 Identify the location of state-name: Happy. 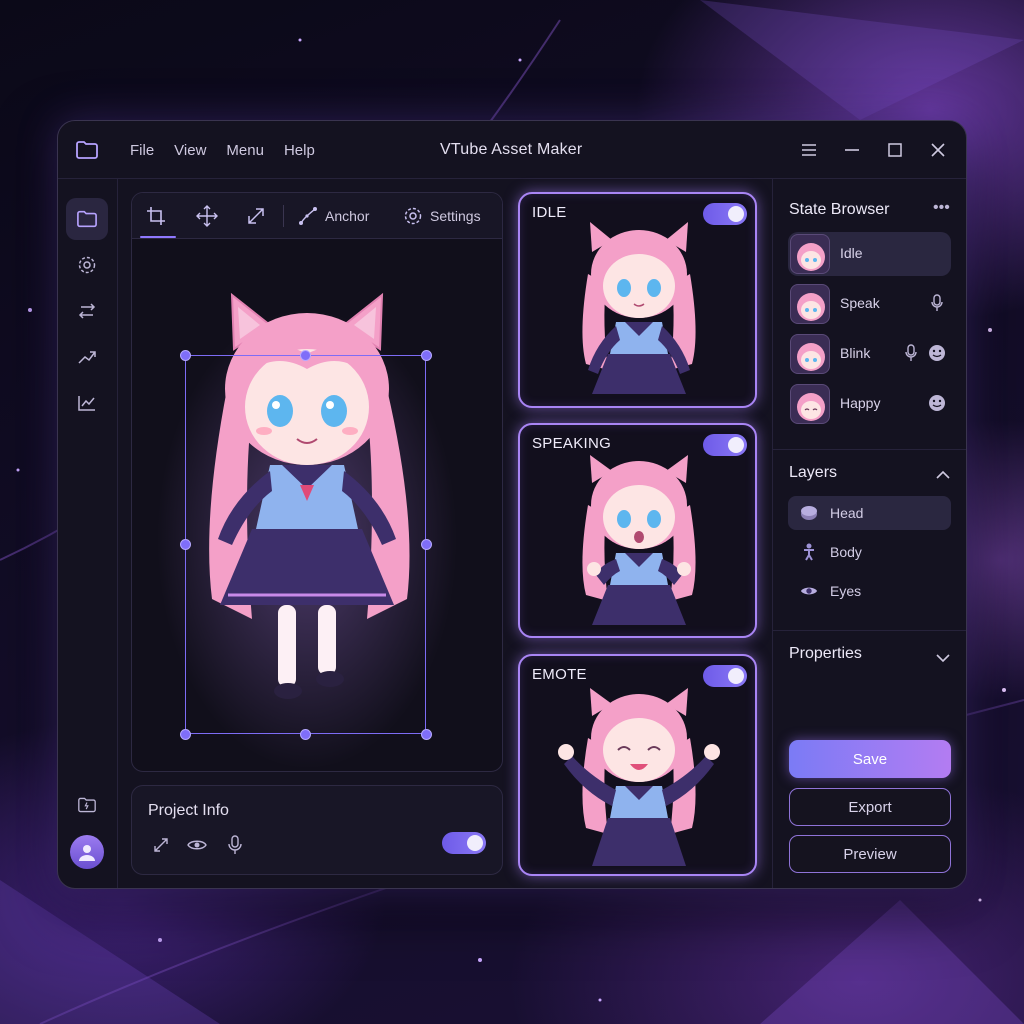
(860, 403).